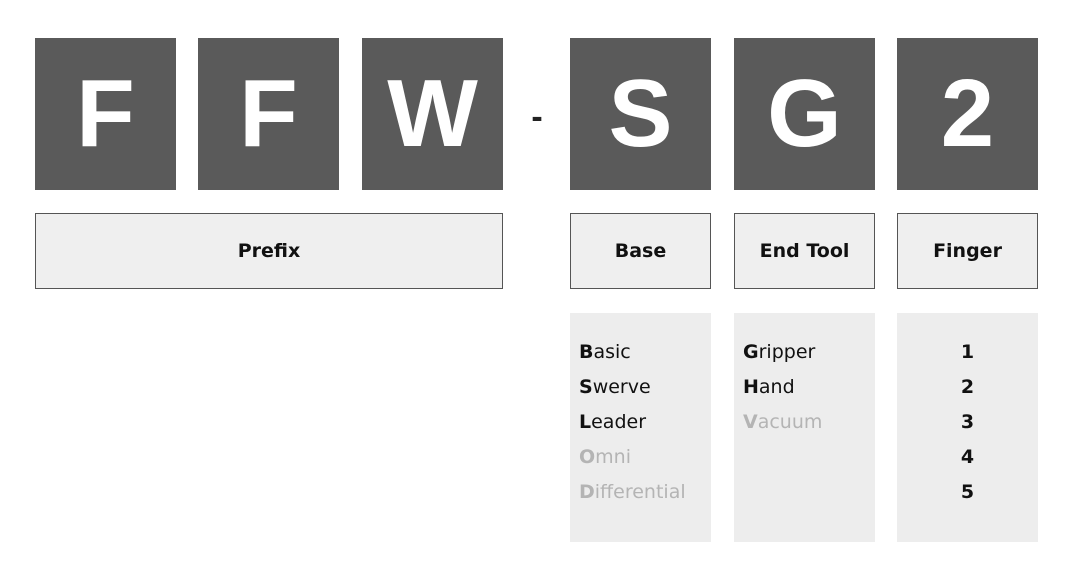  I want to click on segment-label-finger: Finger, so click(967, 251).